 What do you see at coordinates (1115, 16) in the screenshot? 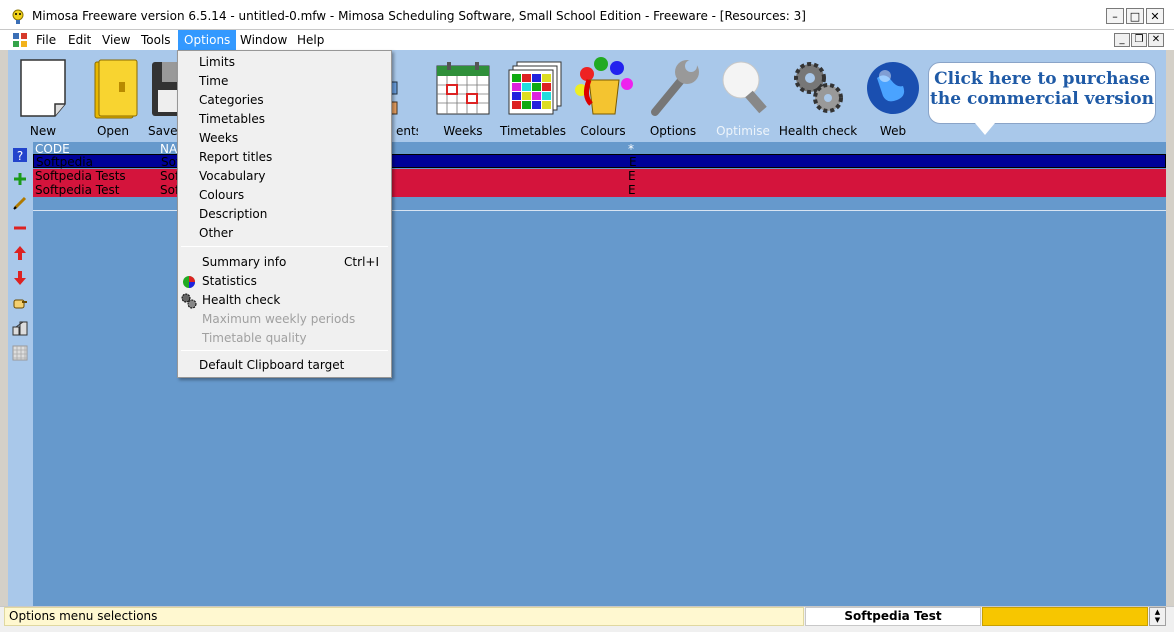
I see `minimize-button: –` at bounding box center [1115, 16].